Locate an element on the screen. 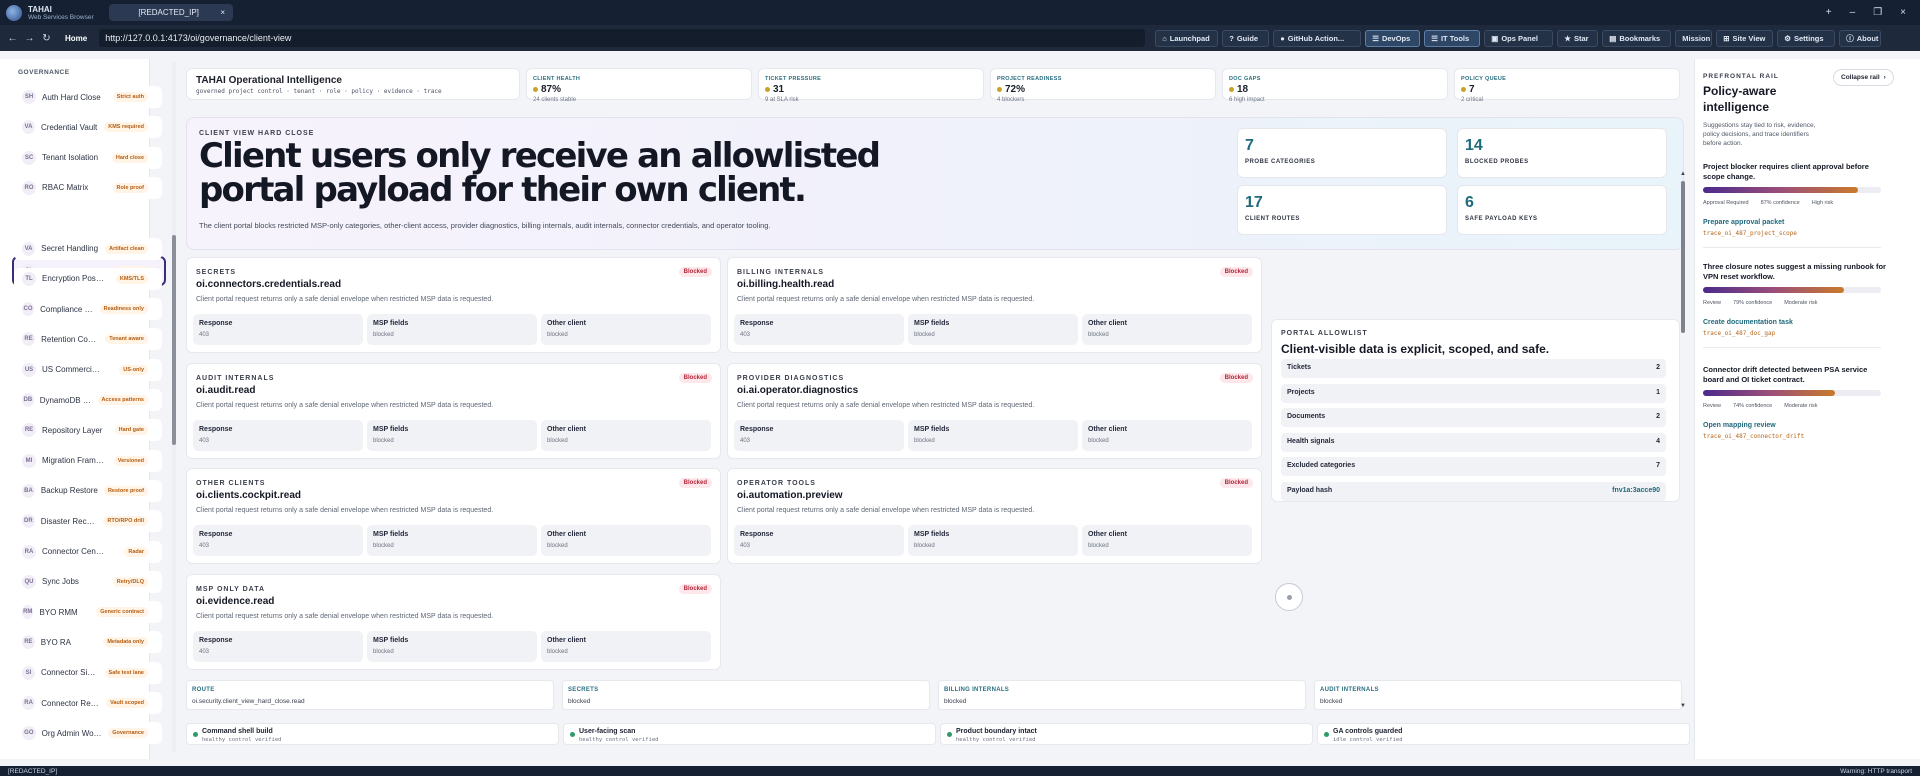 This screenshot has height=776, width=1920. collapse-rail-button: Collapse rail › is located at coordinates (1863, 77).